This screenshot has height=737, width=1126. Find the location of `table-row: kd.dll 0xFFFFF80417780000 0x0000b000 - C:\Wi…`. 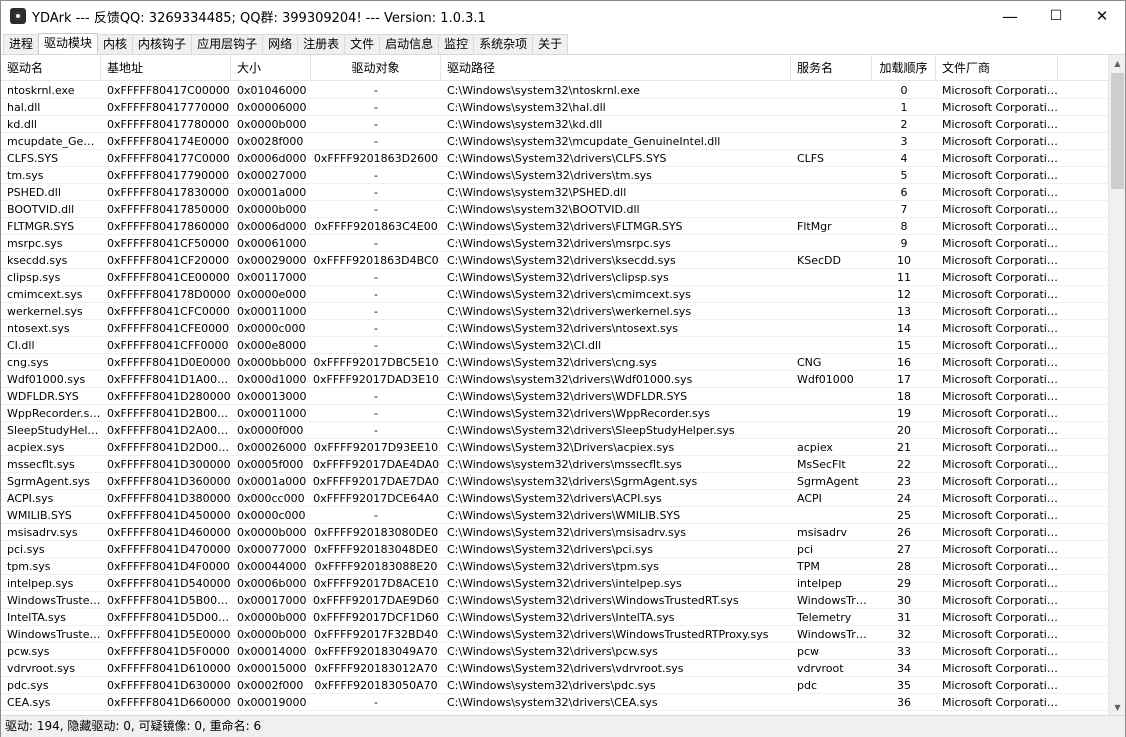

table-row: kd.dll 0xFFFFF80417780000 0x0000b000 - C:\Wi… is located at coordinates (555, 124).